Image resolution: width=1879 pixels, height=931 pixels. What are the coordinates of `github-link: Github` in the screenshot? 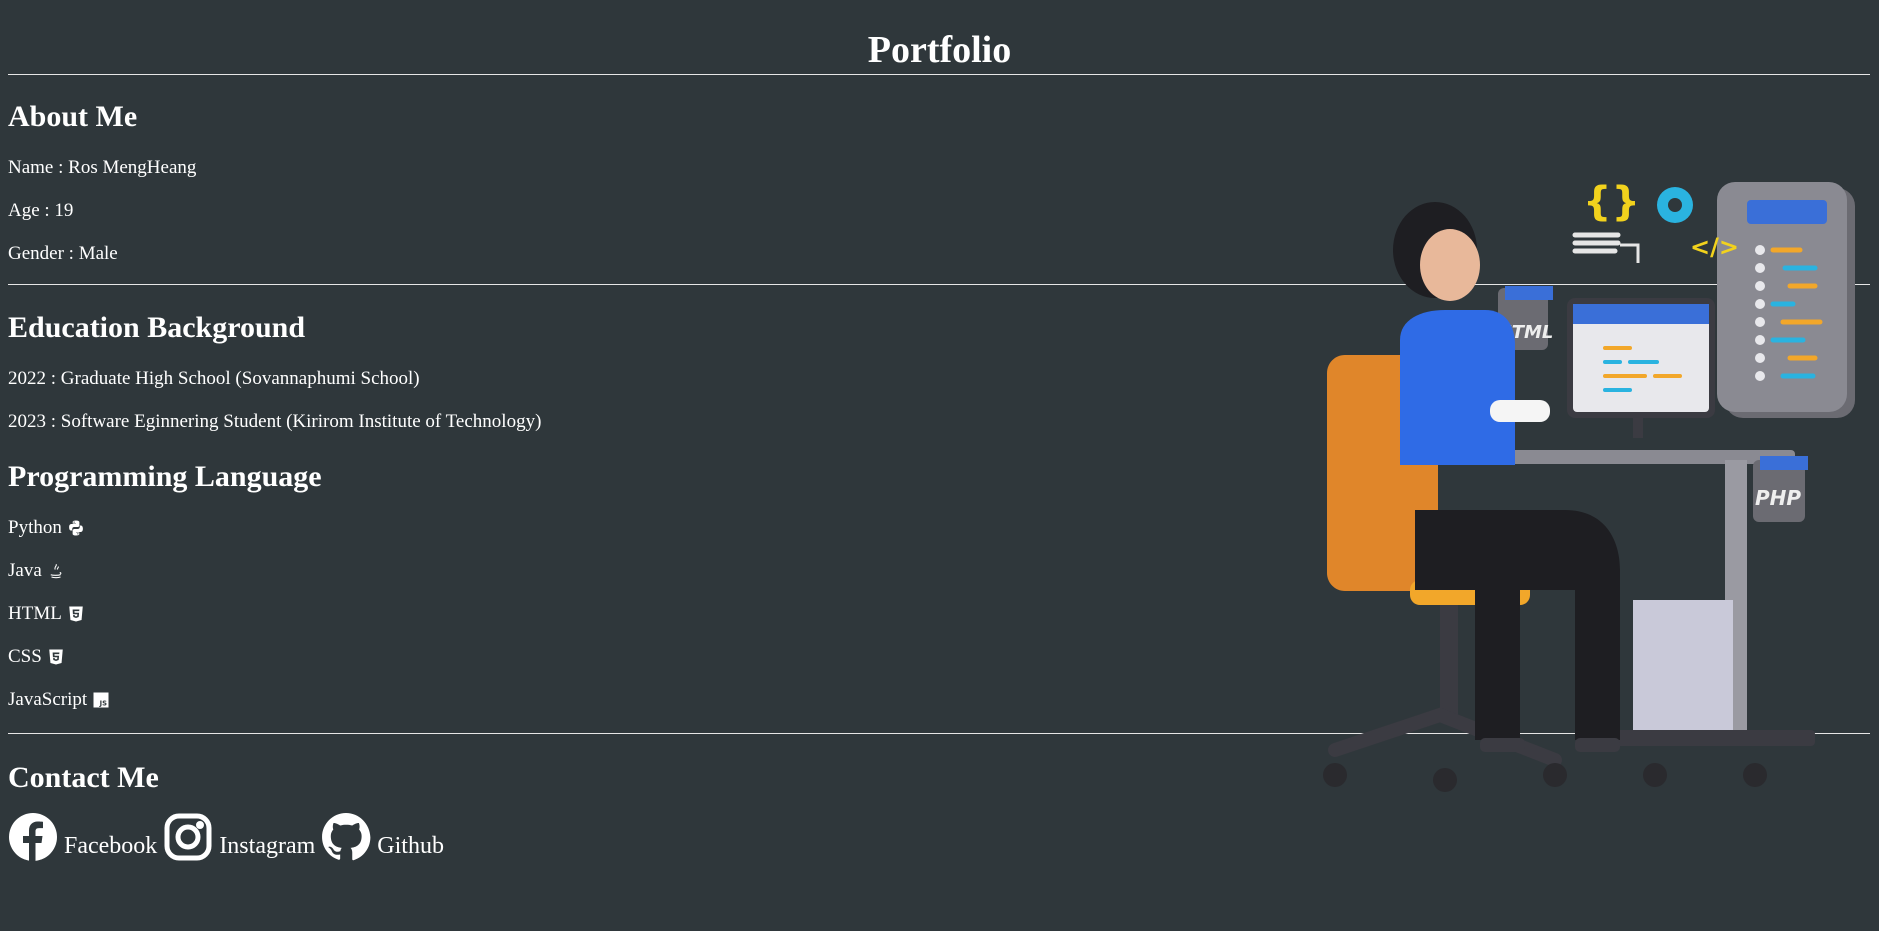 It's located at (382, 837).